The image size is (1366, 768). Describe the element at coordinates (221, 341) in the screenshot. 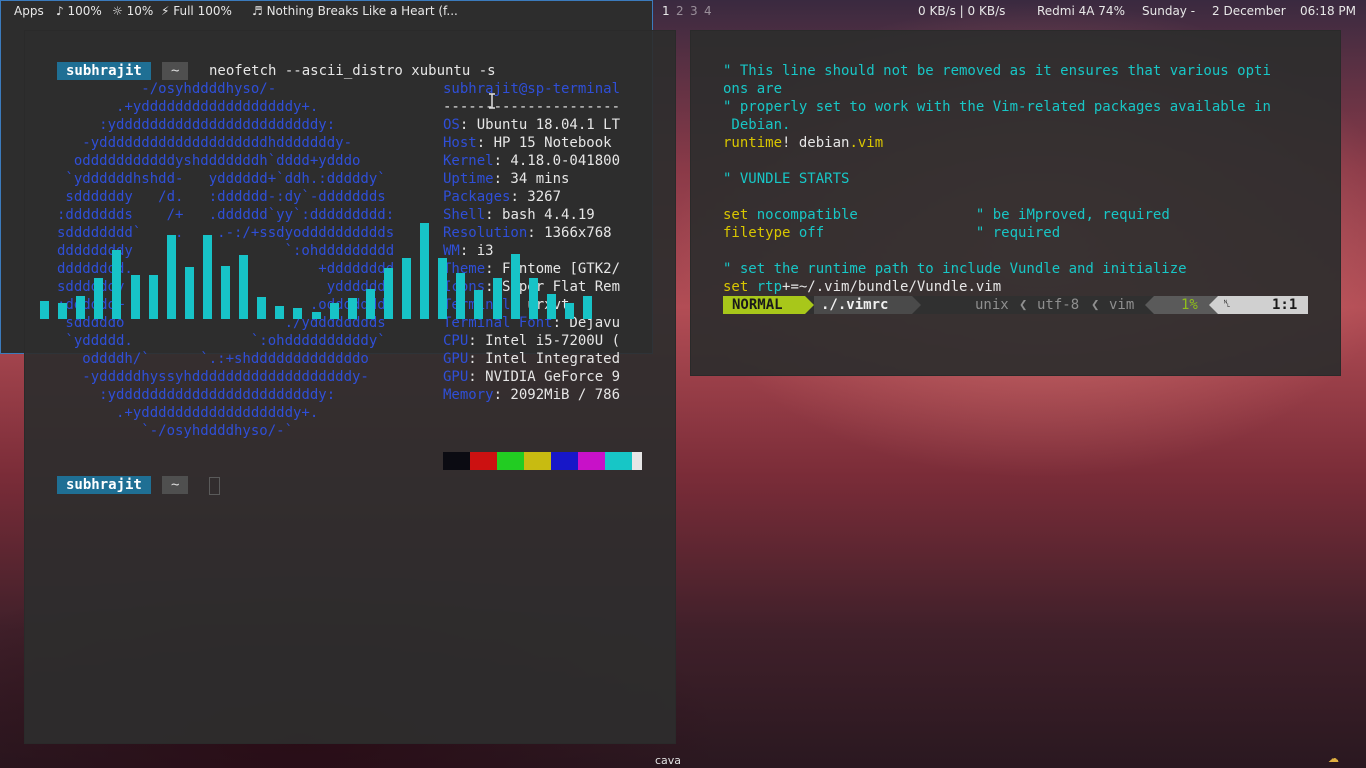

I see `ascii-line: `yddddd. `:ohddddddddddy`` at that location.